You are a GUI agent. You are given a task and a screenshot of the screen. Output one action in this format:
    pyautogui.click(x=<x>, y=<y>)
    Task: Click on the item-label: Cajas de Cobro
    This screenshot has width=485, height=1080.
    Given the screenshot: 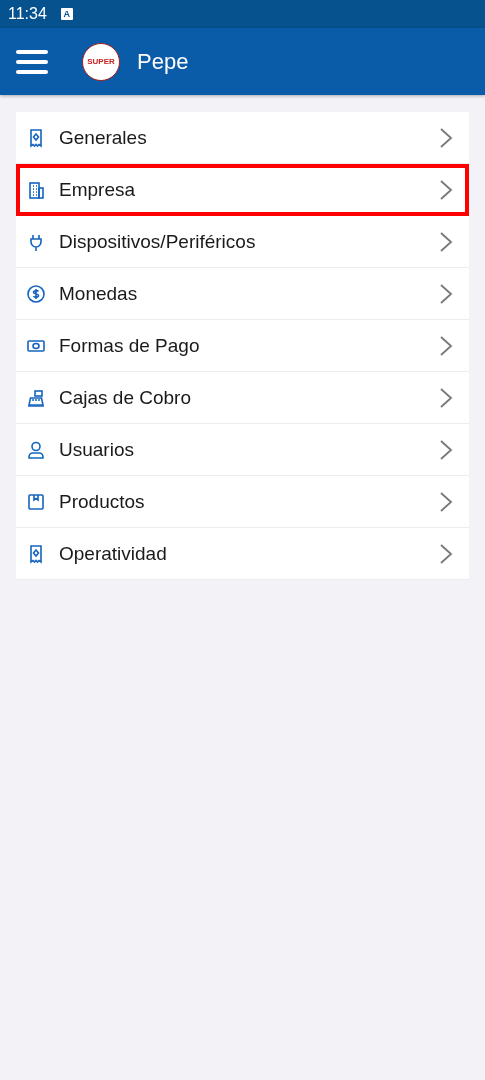 What is the action you would take?
    pyautogui.click(x=126, y=397)
    